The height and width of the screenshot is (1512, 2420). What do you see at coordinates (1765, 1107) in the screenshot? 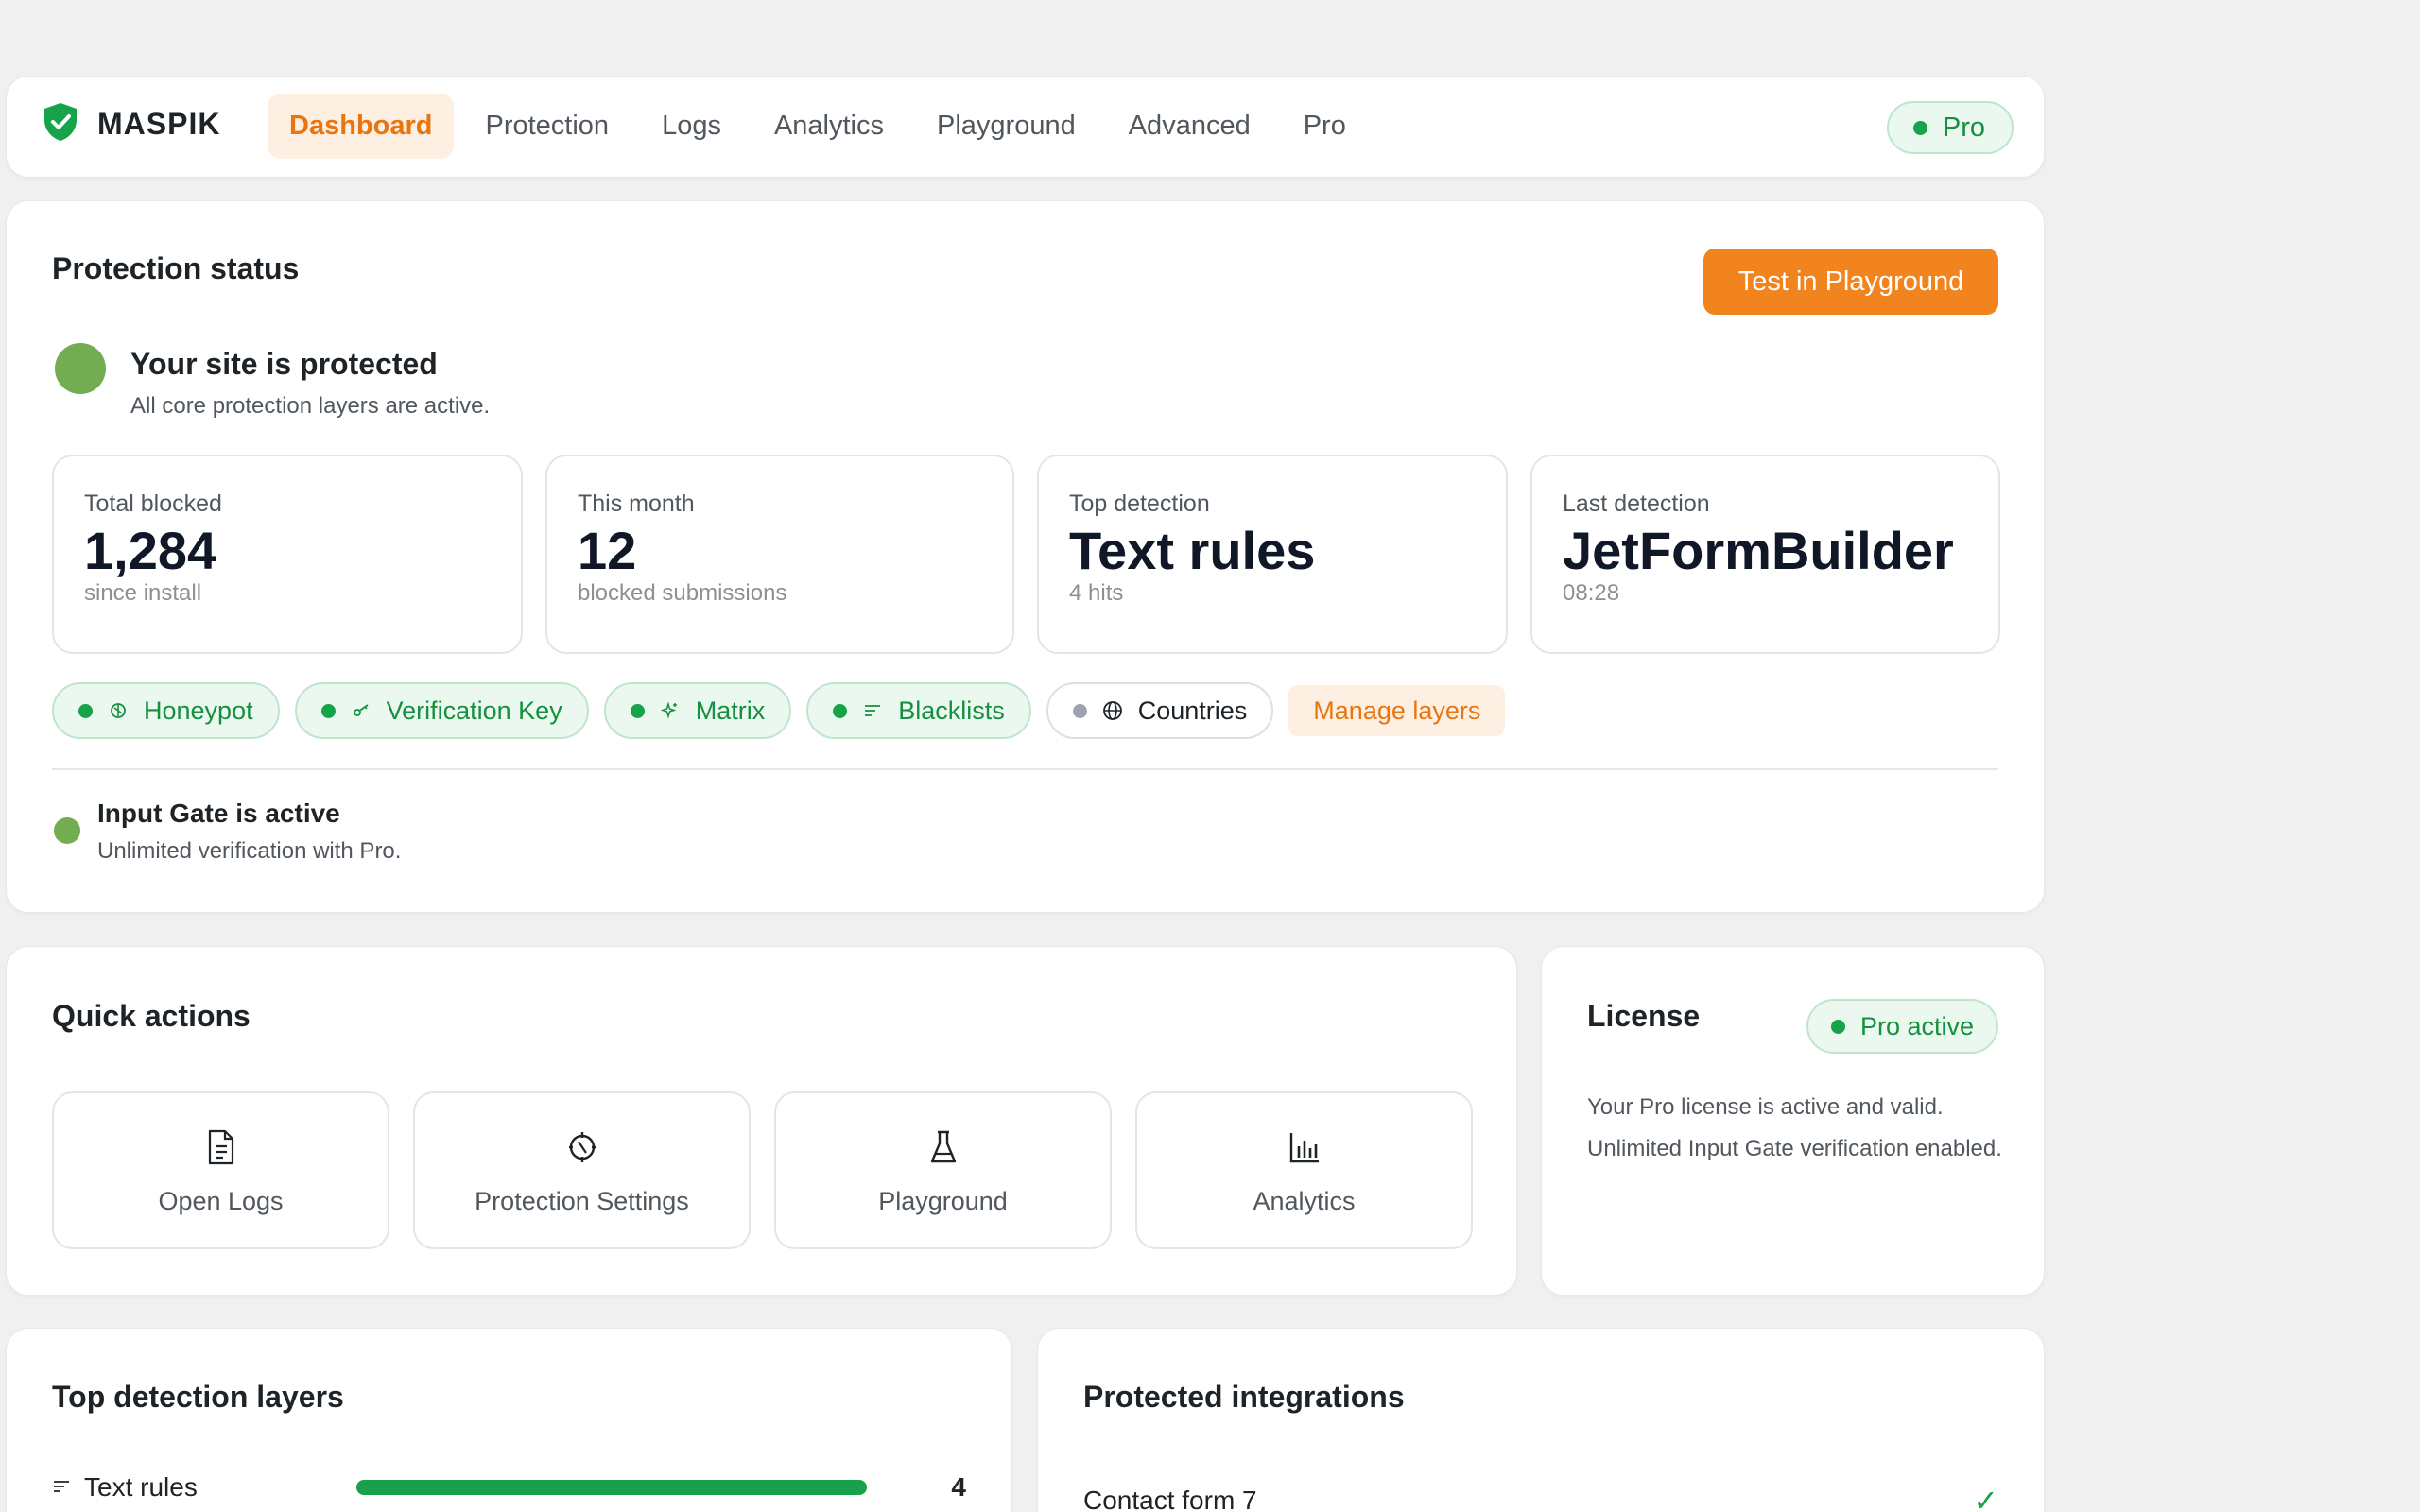
I see `license-line: Your Pro license is active and valid.` at bounding box center [1765, 1107].